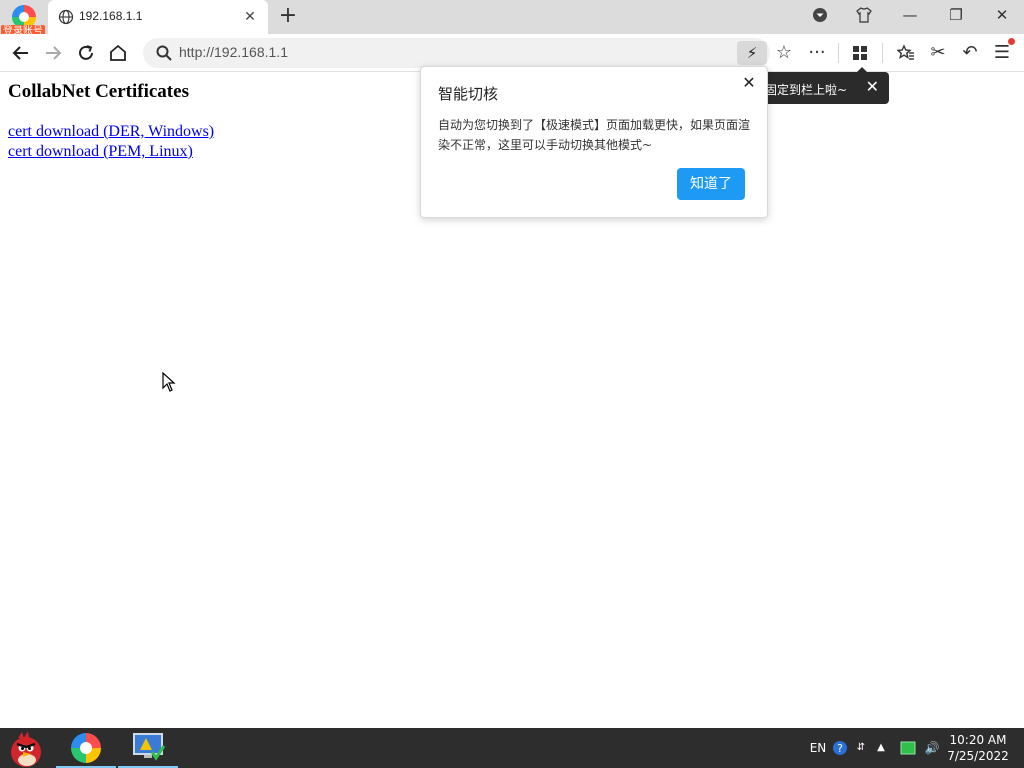 The image size is (1024, 768). I want to click on clock: 10:20 AM 7/25/2022, so click(978, 748).